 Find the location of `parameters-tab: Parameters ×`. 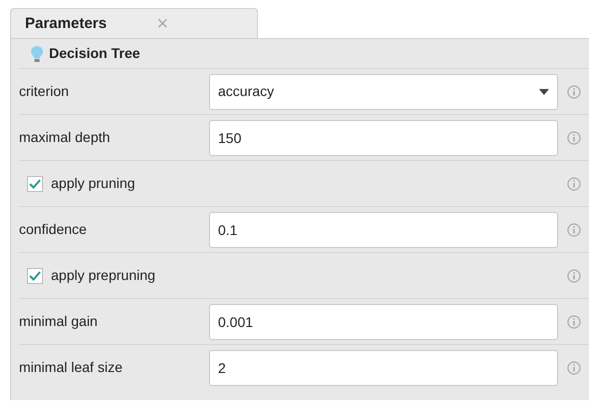

parameters-tab: Parameters × is located at coordinates (134, 23).